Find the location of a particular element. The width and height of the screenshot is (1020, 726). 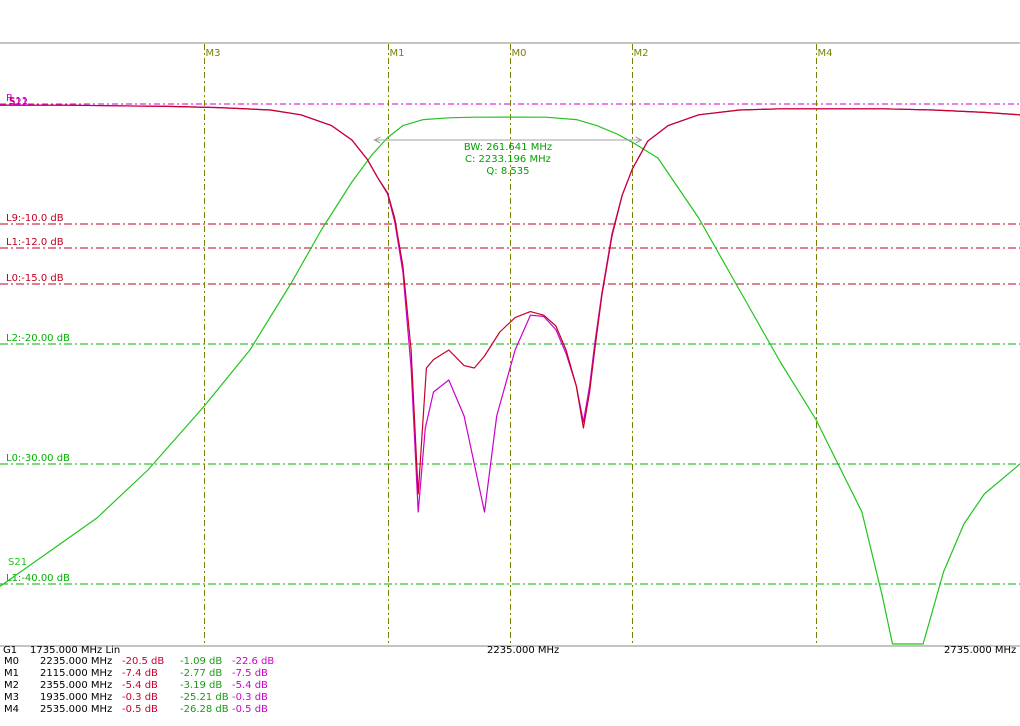

bandwidth-bw: BW: 261.641 MHz is located at coordinates (508, 147).